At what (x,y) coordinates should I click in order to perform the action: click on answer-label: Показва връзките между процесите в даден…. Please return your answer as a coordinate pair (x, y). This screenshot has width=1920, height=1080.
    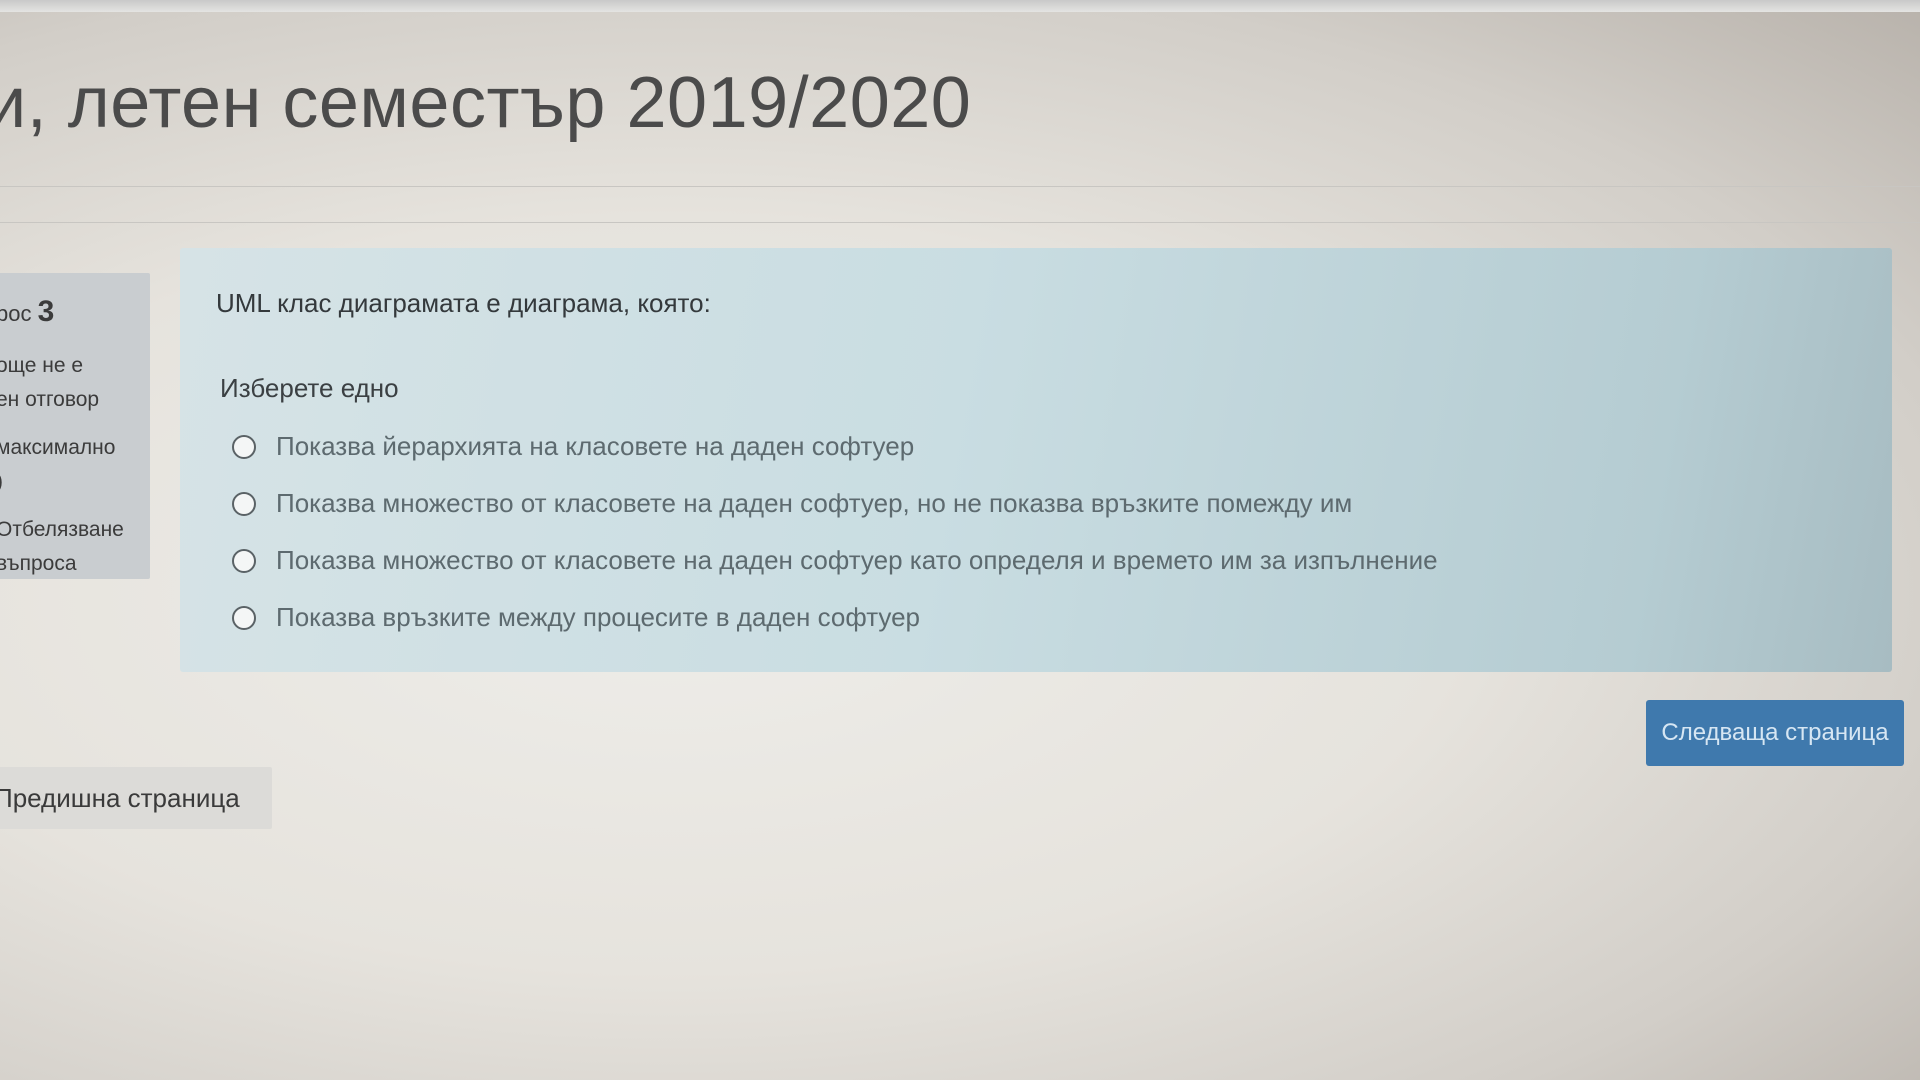
    Looking at the image, I should click on (598, 617).